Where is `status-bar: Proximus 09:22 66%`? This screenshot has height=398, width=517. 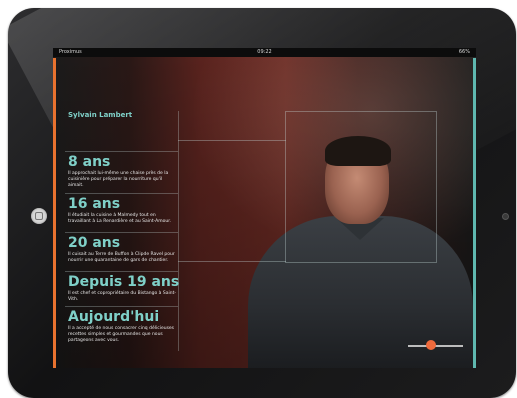 status-bar: Proximus 09:22 66% is located at coordinates (264, 52).